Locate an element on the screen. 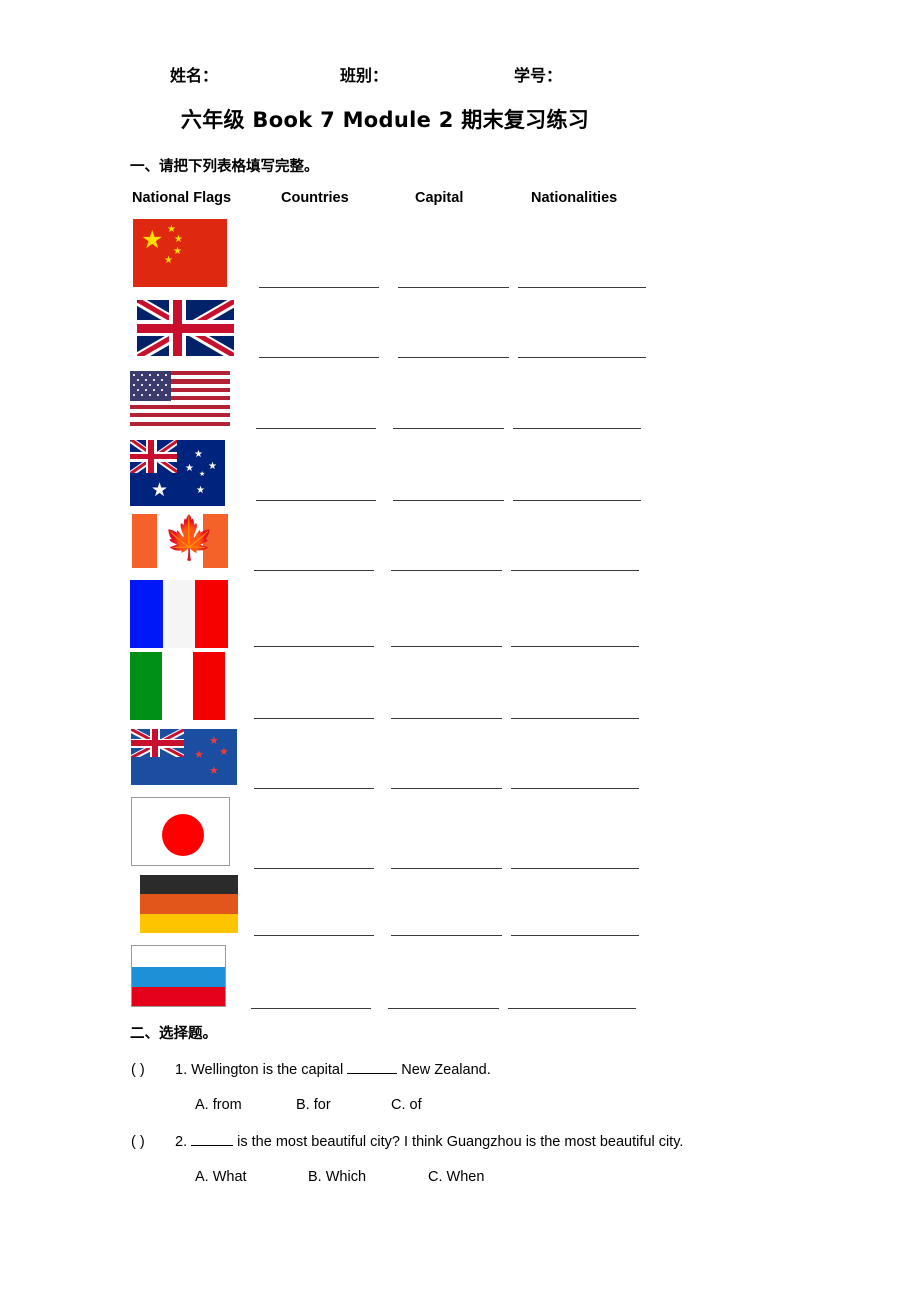  flag-new-zealand: ★ ★ ★ ★ is located at coordinates (184, 757).